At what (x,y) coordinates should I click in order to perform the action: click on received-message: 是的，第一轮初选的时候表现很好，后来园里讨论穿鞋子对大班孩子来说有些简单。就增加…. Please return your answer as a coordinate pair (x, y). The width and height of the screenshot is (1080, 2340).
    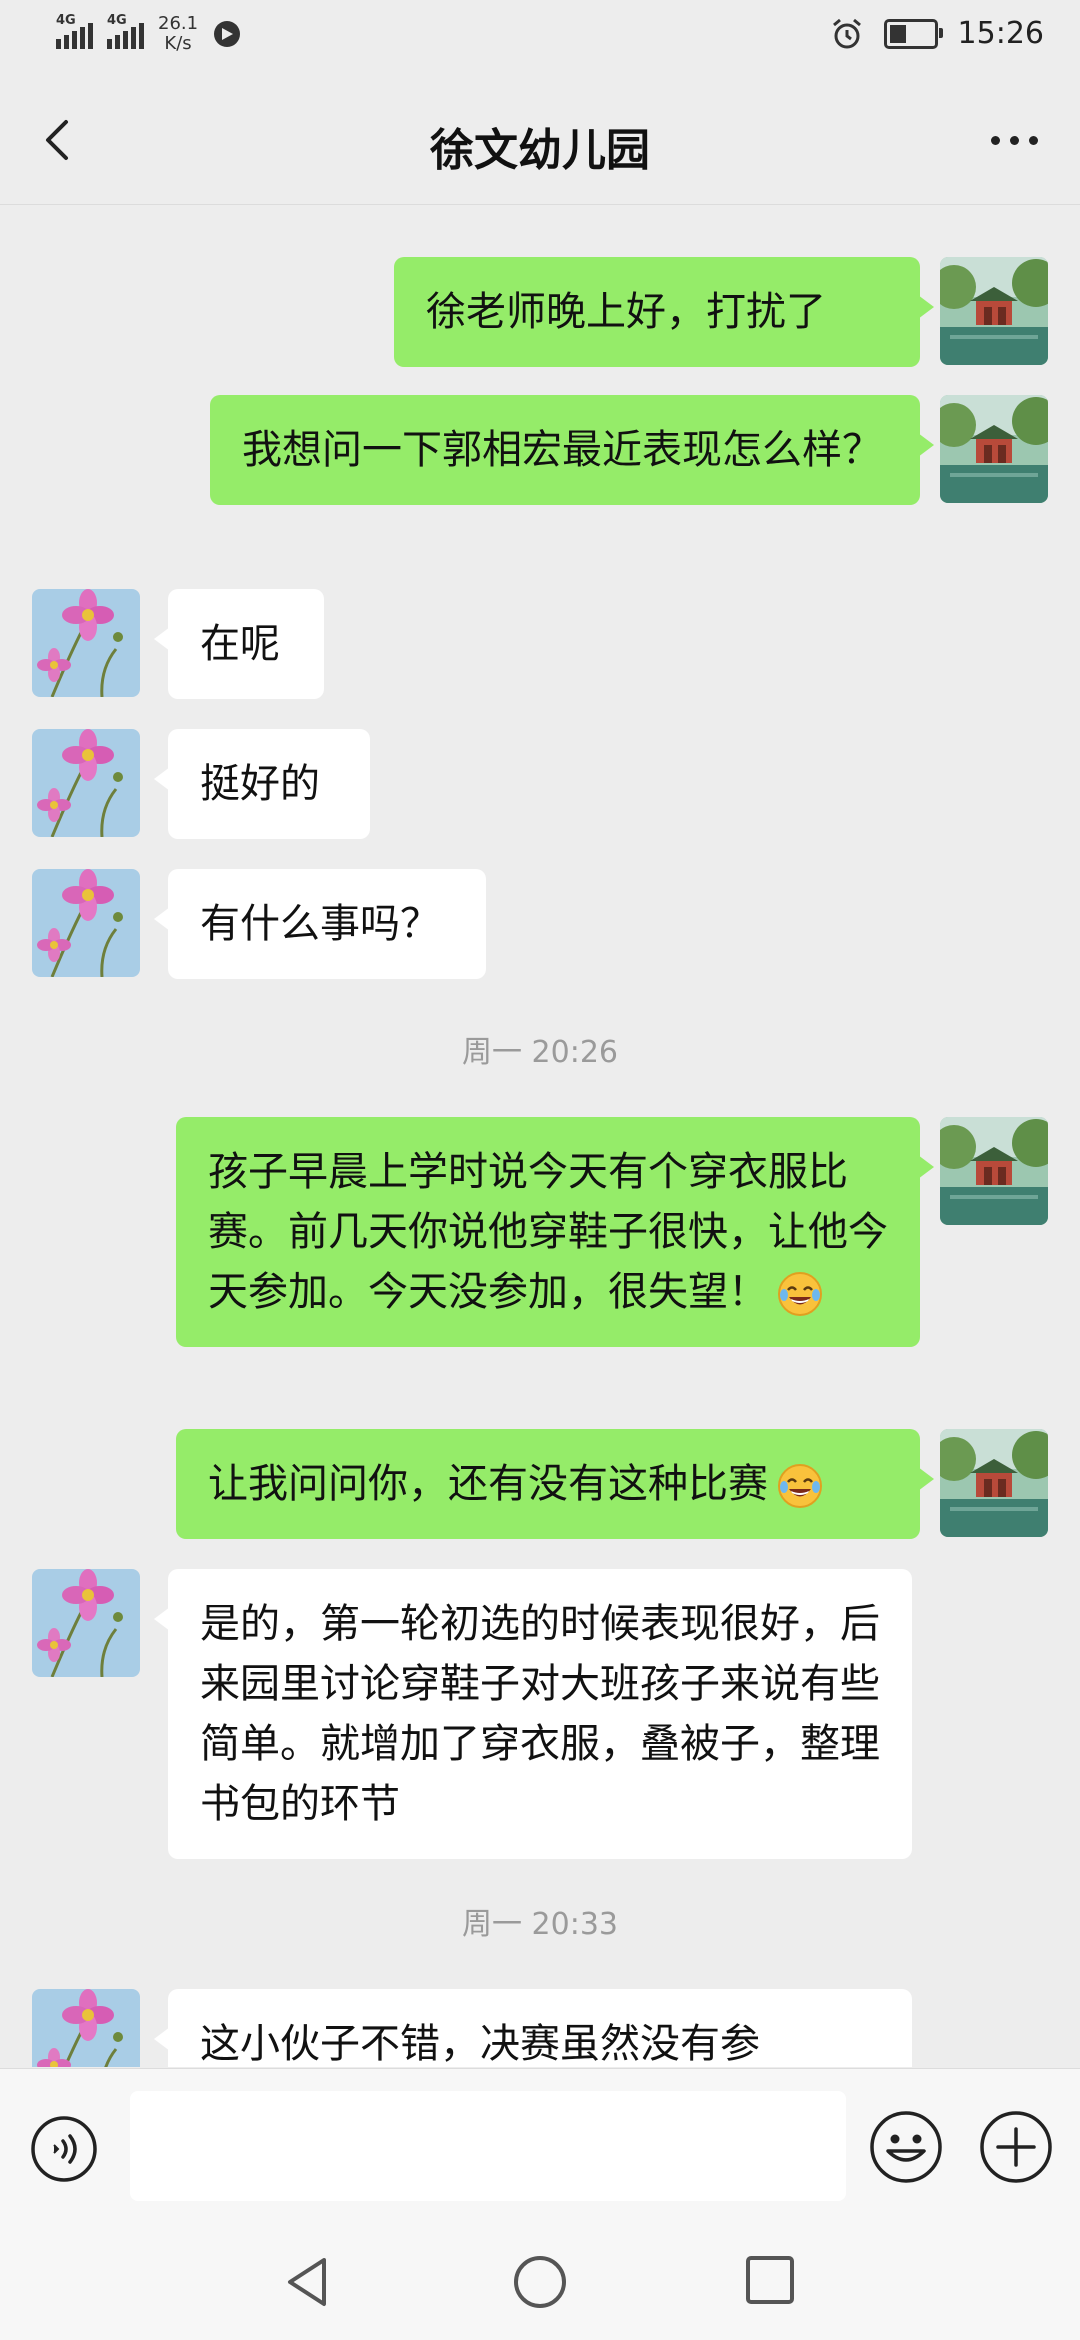
    Looking at the image, I should click on (540, 1714).